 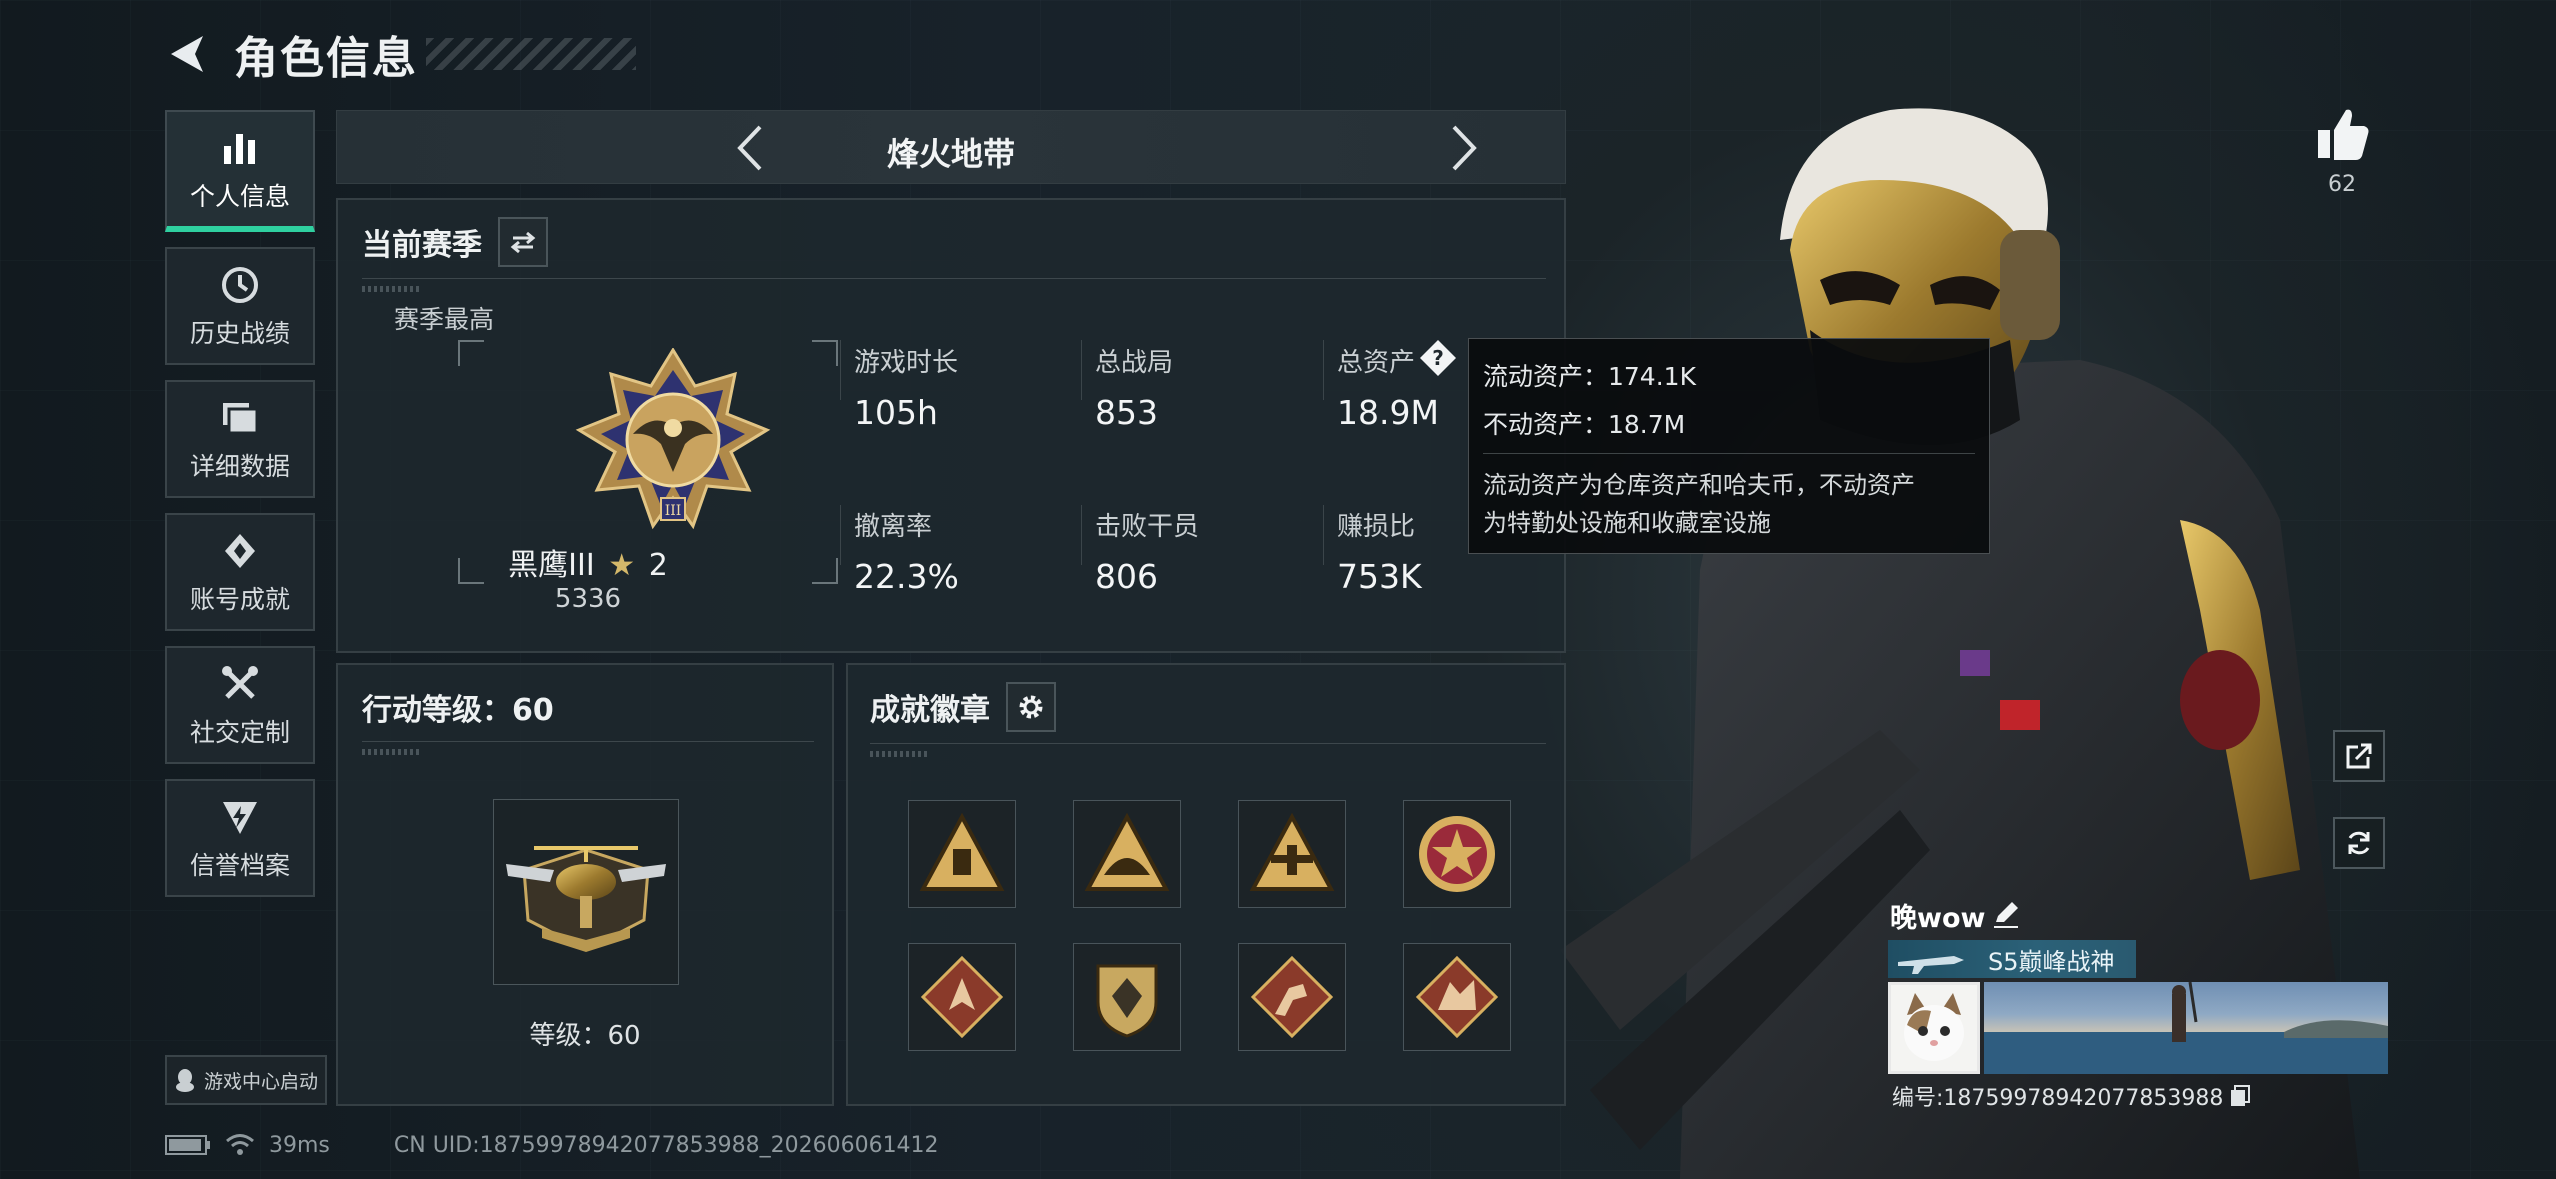 What do you see at coordinates (240, 285) in the screenshot?
I see `clock-icon` at bounding box center [240, 285].